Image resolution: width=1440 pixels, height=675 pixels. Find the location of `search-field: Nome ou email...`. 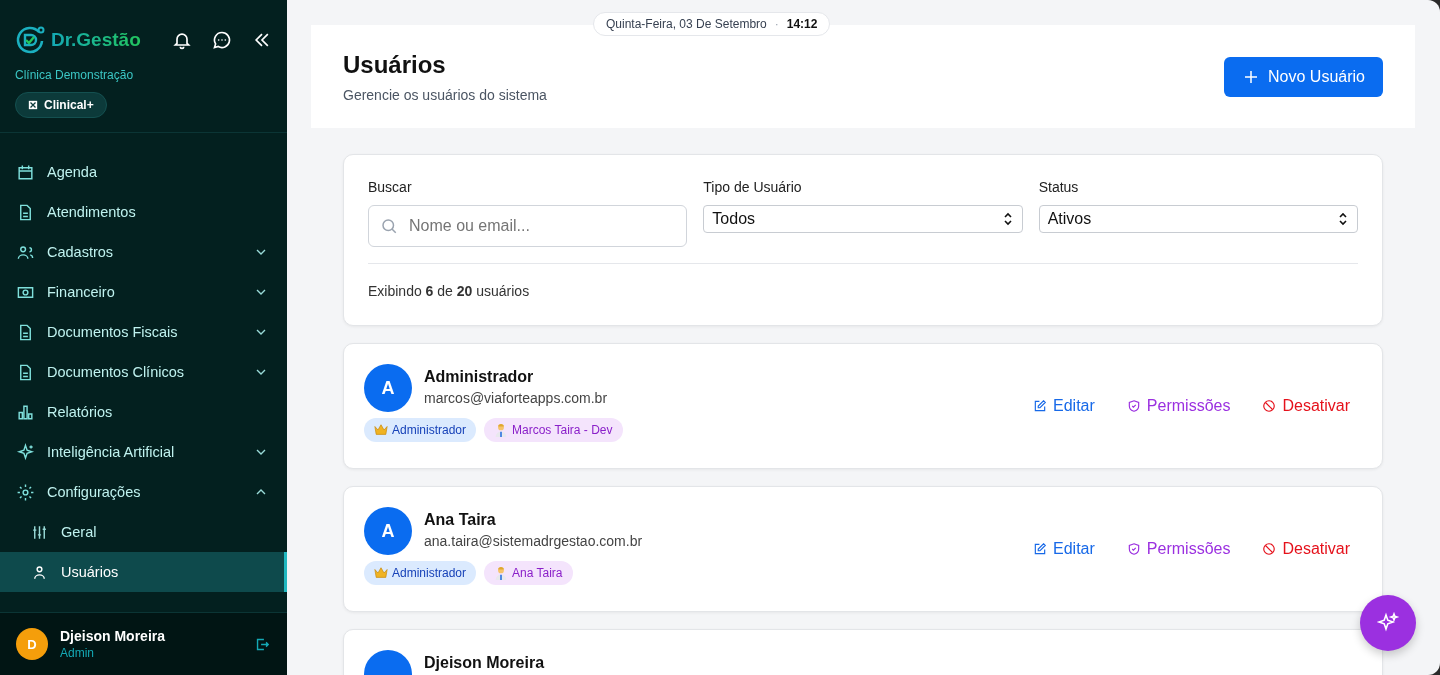

search-field: Nome ou email... is located at coordinates (528, 226).